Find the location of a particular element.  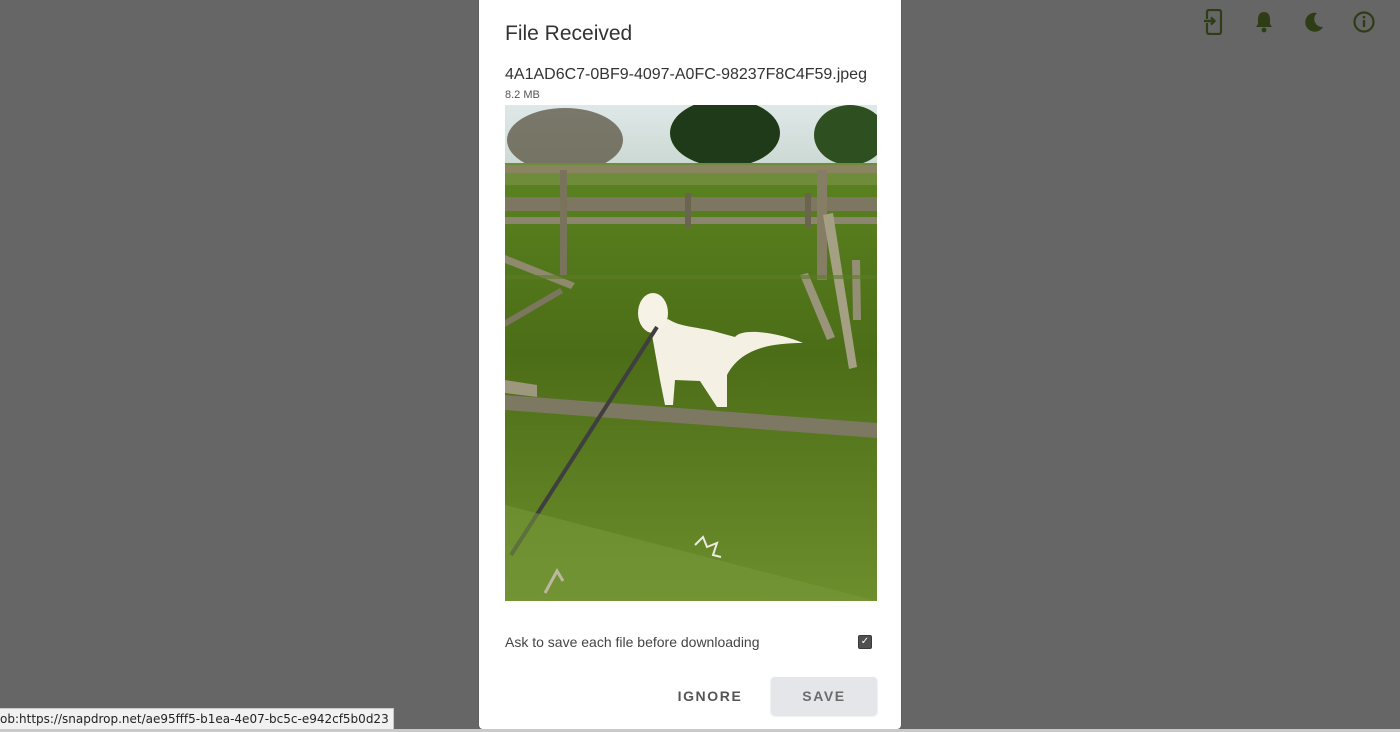

ignore-button: IGNORE is located at coordinates (710, 696).